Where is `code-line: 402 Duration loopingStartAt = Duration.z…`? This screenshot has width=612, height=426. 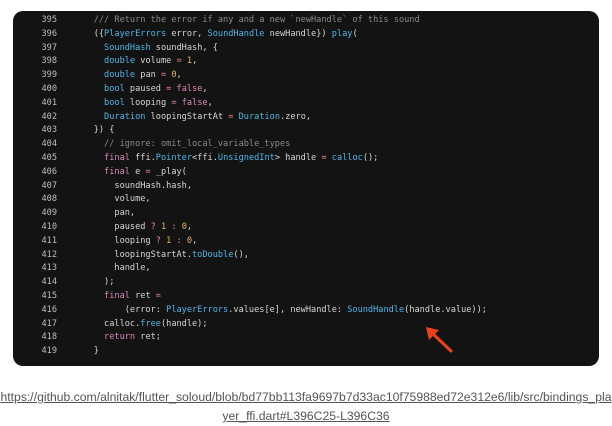 code-line: 402 Duration loopingStartAt = Duration.z… is located at coordinates (306, 118).